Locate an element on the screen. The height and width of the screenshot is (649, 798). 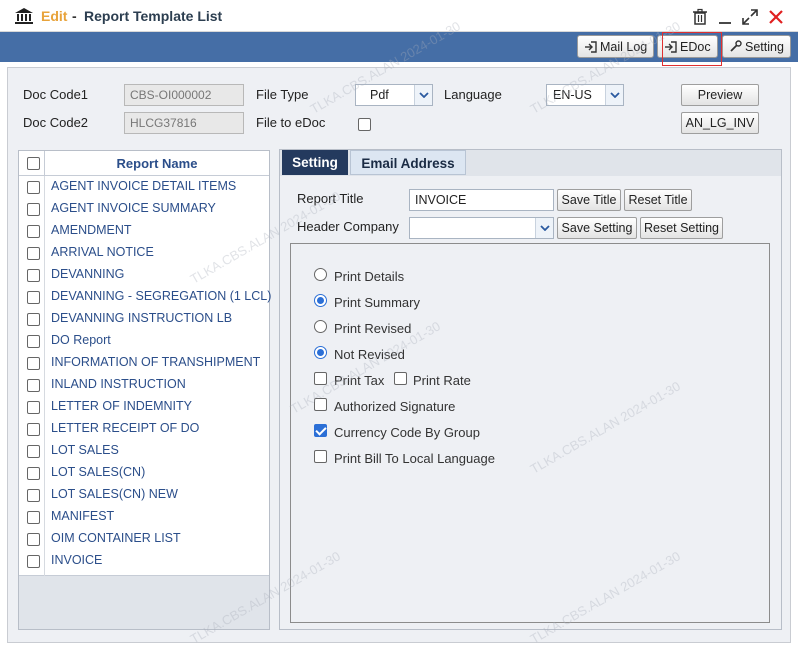
list-item: ARRIVAL NOTICE is located at coordinates (144, 253).